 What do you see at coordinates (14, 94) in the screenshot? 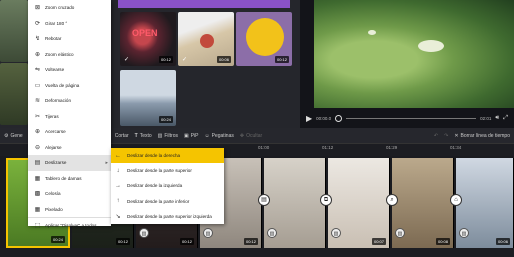
I see `media-thumb-plant` at bounding box center [14, 94].